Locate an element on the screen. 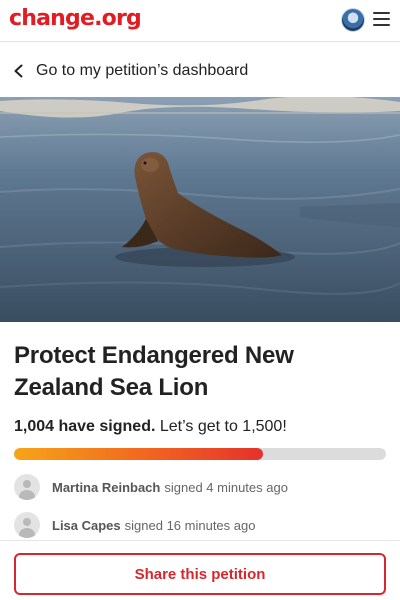 The height and width of the screenshot is (600, 400). recent-signer: Martina Reinbach signed 4 minutes ago is located at coordinates (194, 487).